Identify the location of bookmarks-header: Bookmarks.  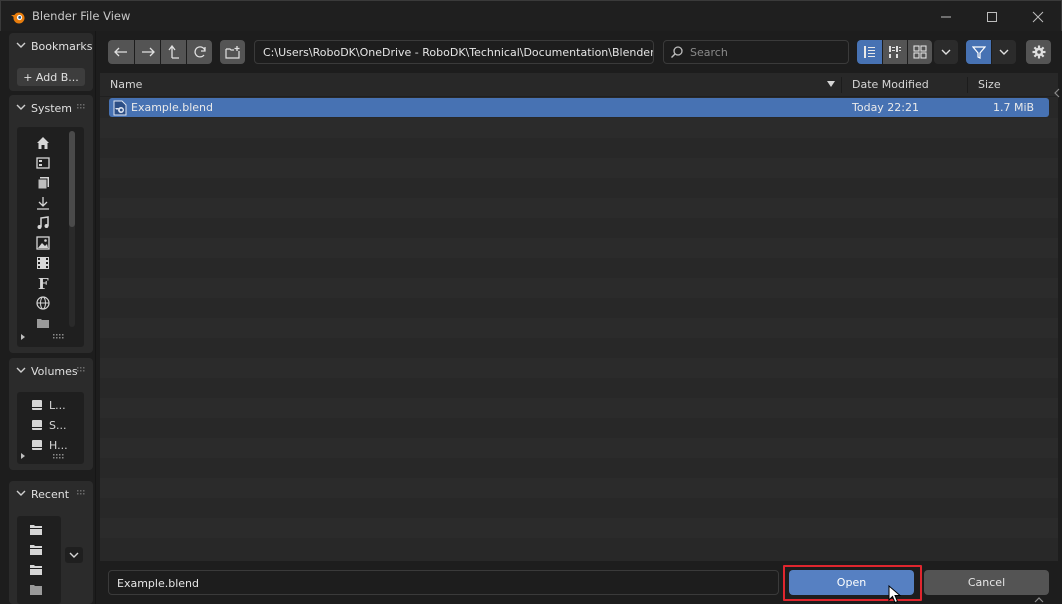
(51, 46).